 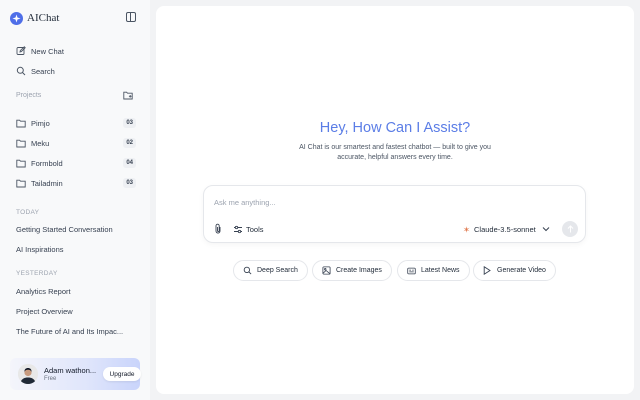 What do you see at coordinates (394, 214) in the screenshot?
I see `chat-composer: Tools Claude-3.5-sonnet` at bounding box center [394, 214].